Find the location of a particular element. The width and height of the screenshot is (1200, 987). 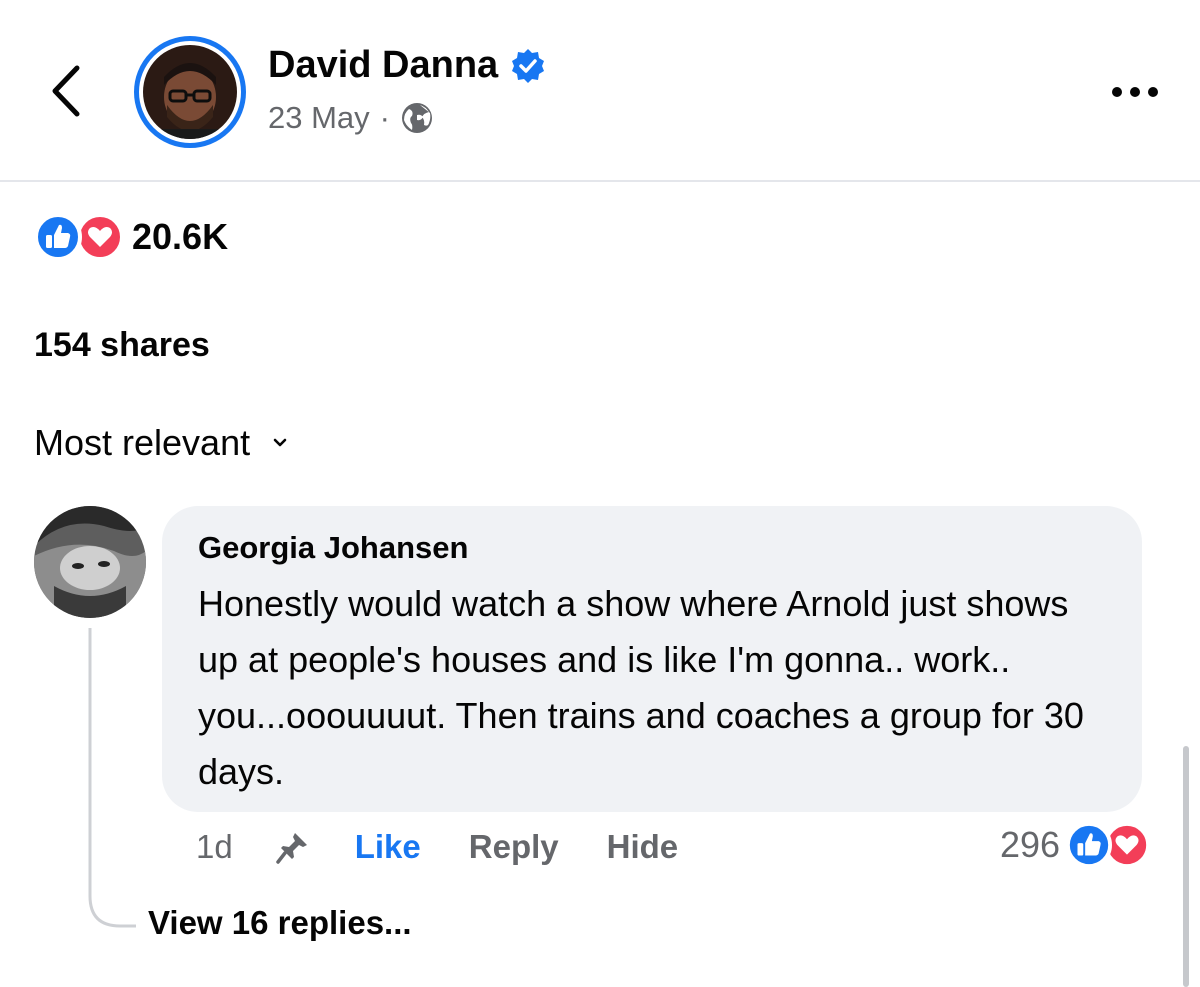

comment-actions: 1d Like Reply Hide is located at coordinates (437, 847).